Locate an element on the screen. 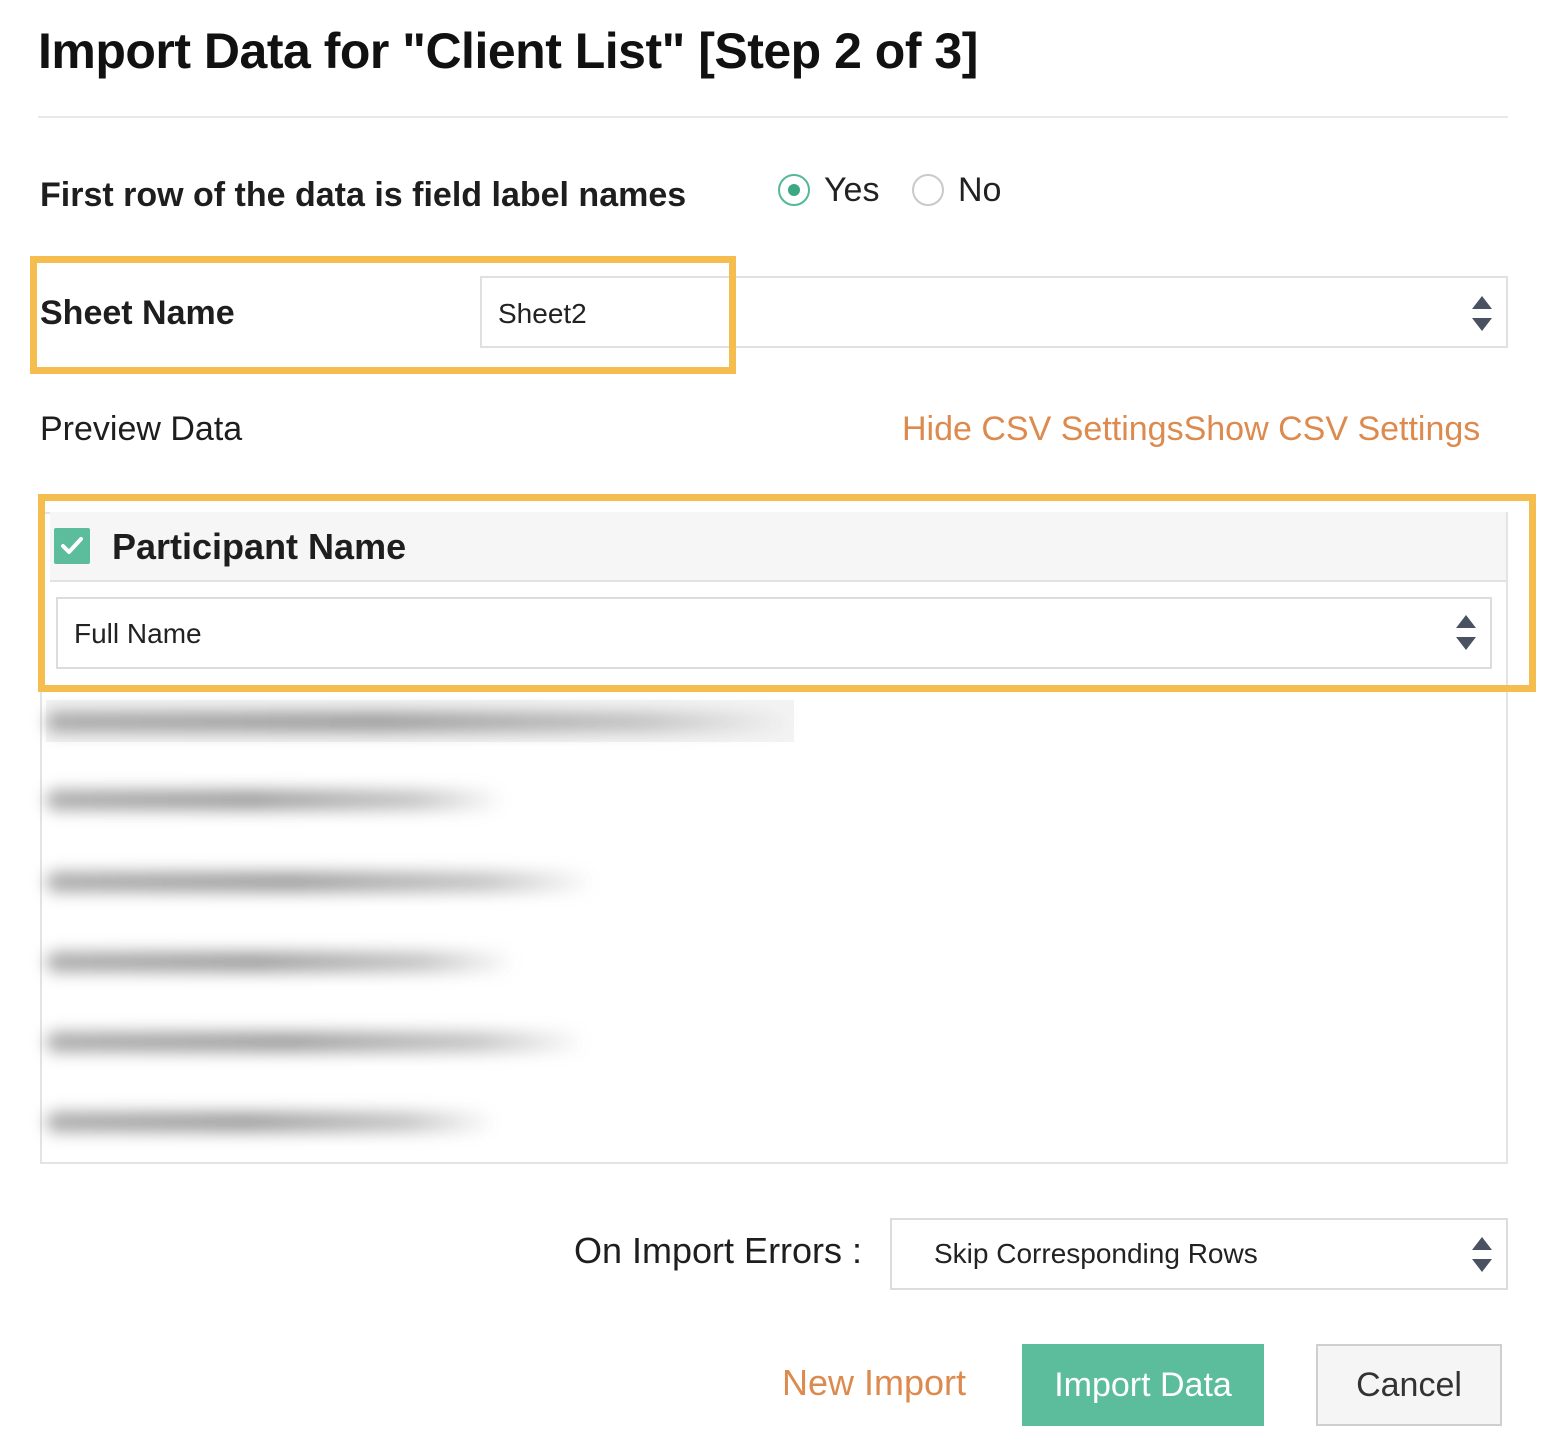  show-csv-settings-link: Show CSV Settings is located at coordinates (1332, 429).